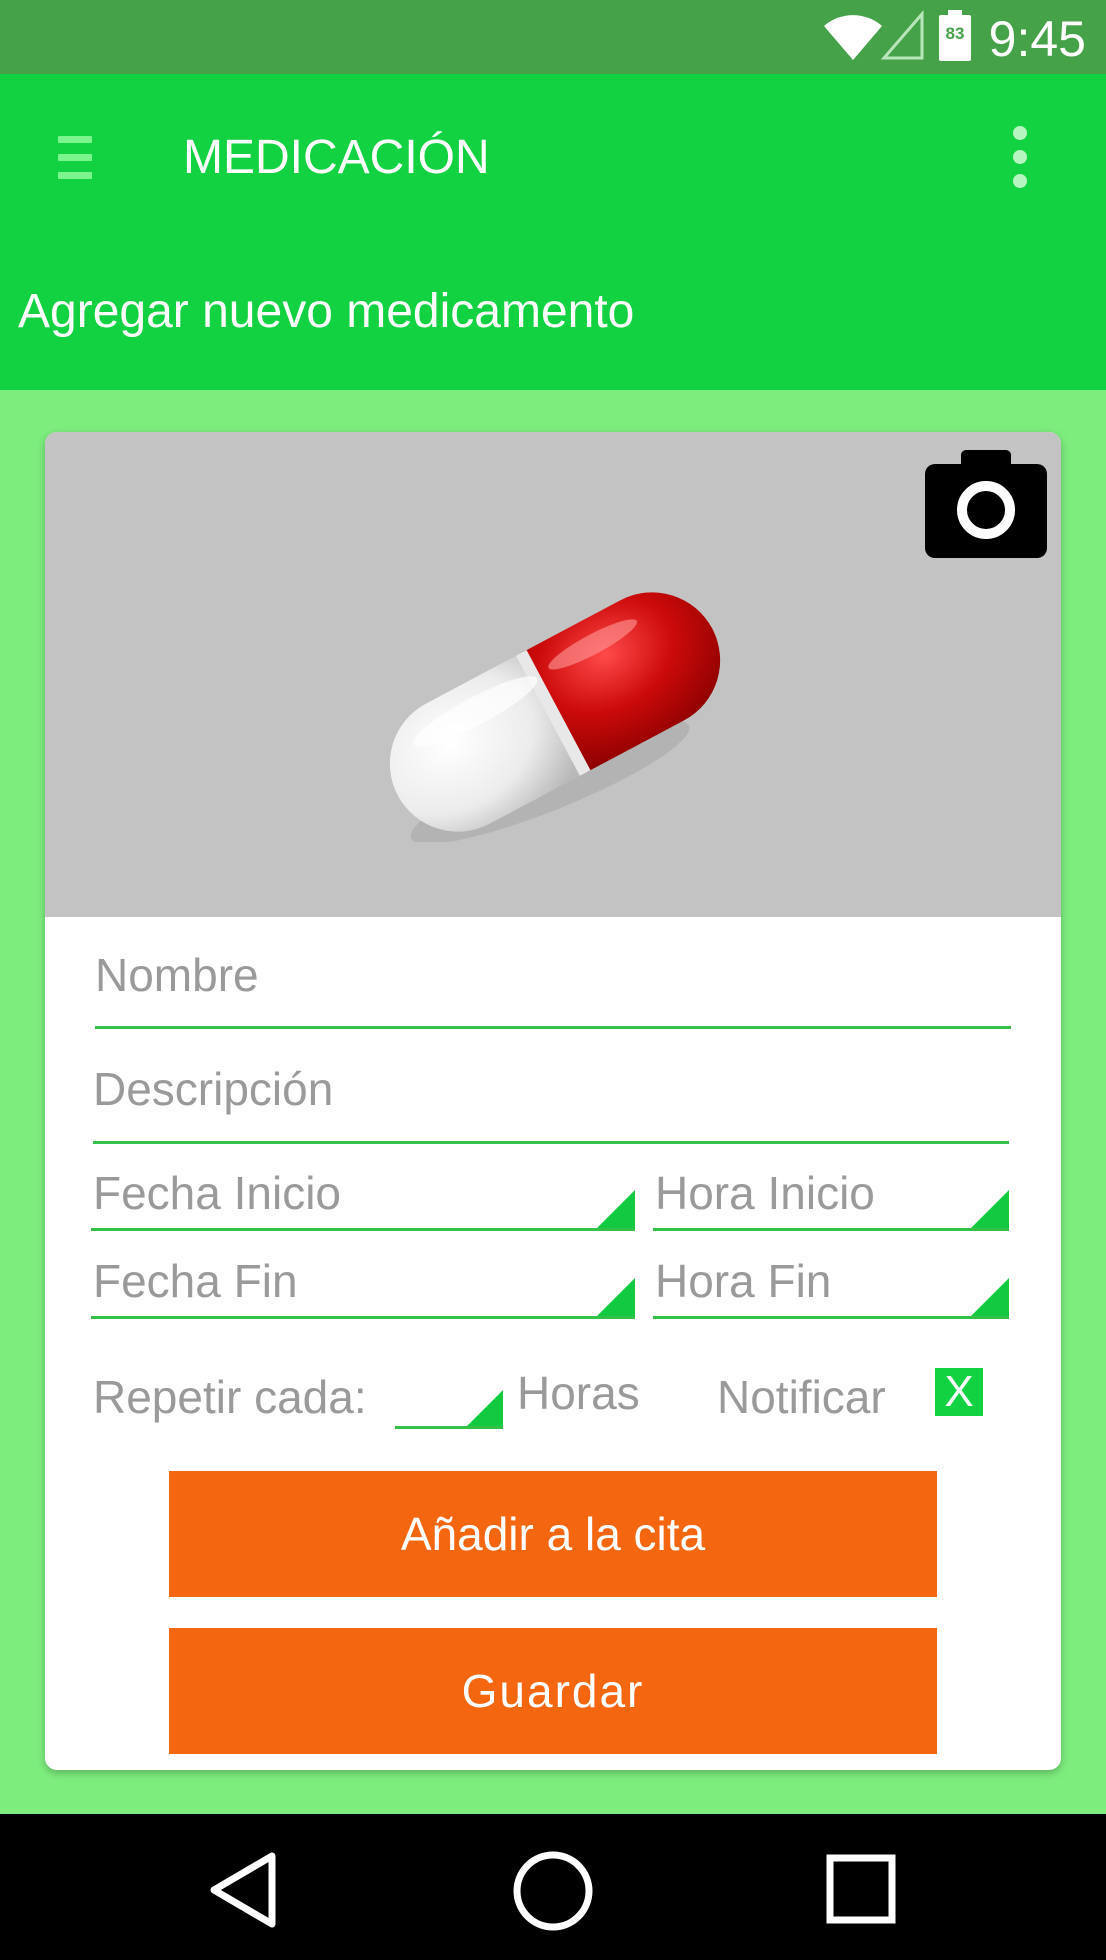  I want to click on battery-icon: 83, so click(955, 36).